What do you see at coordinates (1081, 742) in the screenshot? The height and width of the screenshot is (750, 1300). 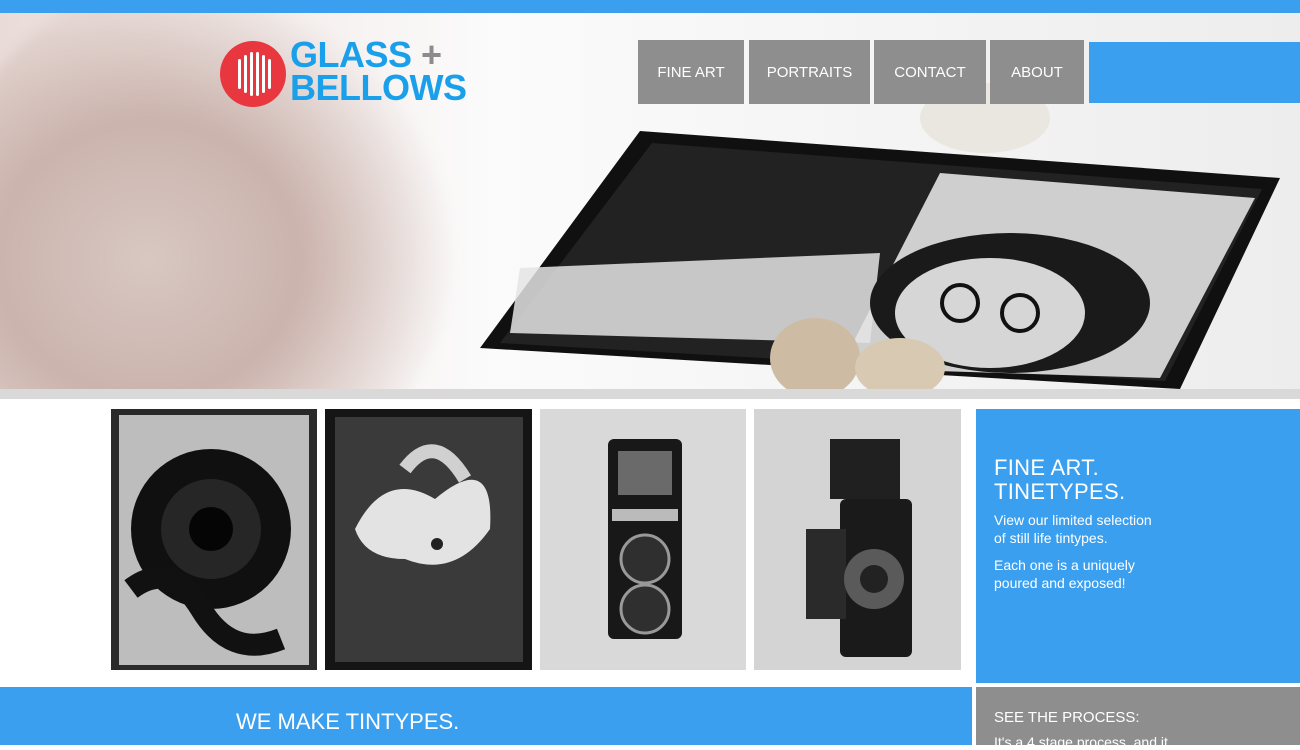 I see `process-text: It's a 4 stage process, and it` at bounding box center [1081, 742].